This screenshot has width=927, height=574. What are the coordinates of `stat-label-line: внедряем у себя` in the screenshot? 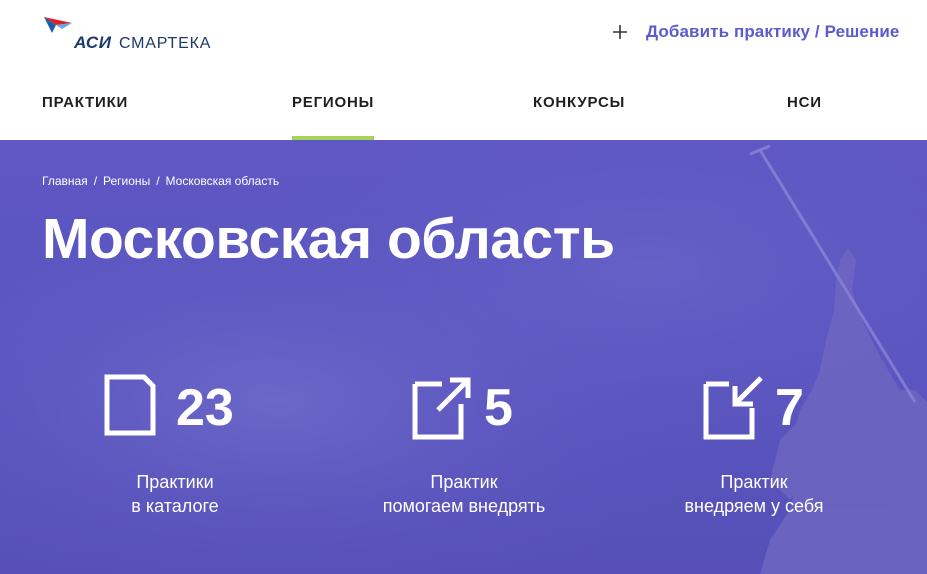 It's located at (754, 506).